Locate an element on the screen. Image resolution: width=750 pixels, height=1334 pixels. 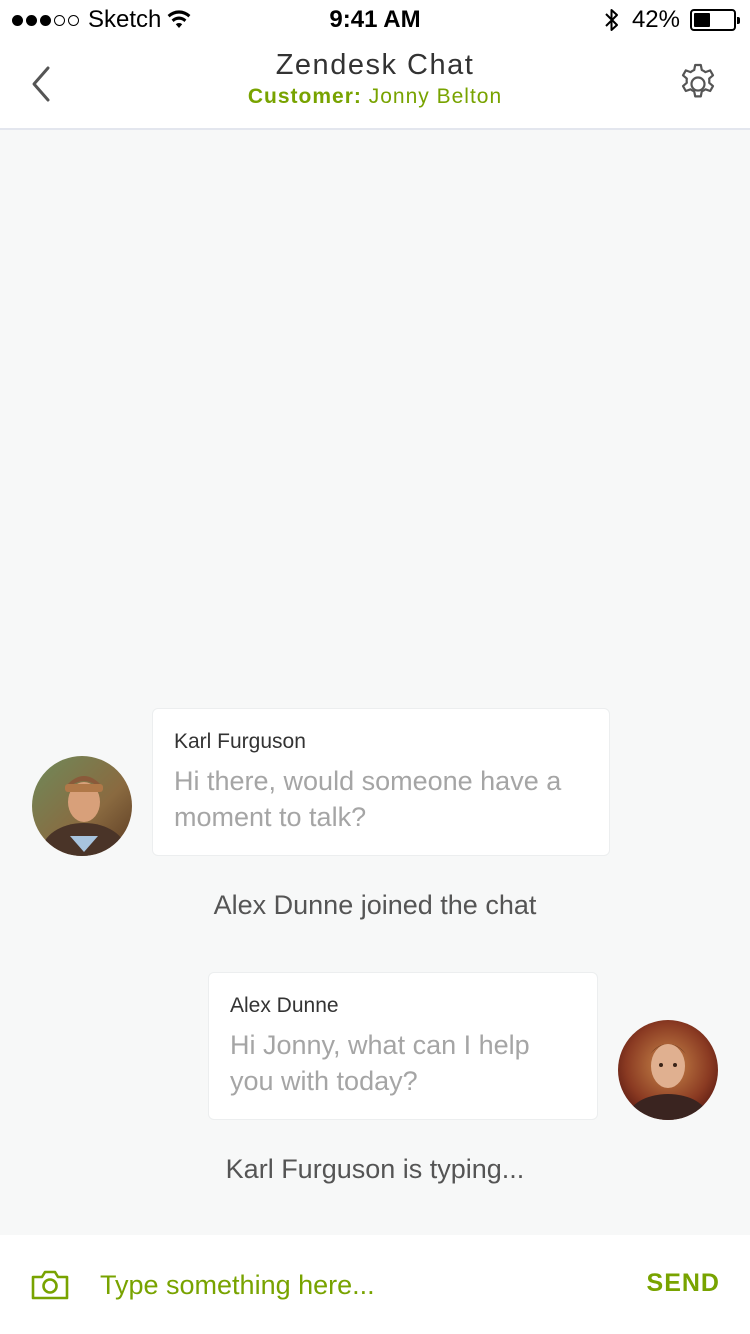
gear-icon is located at coordinates (698, 84).